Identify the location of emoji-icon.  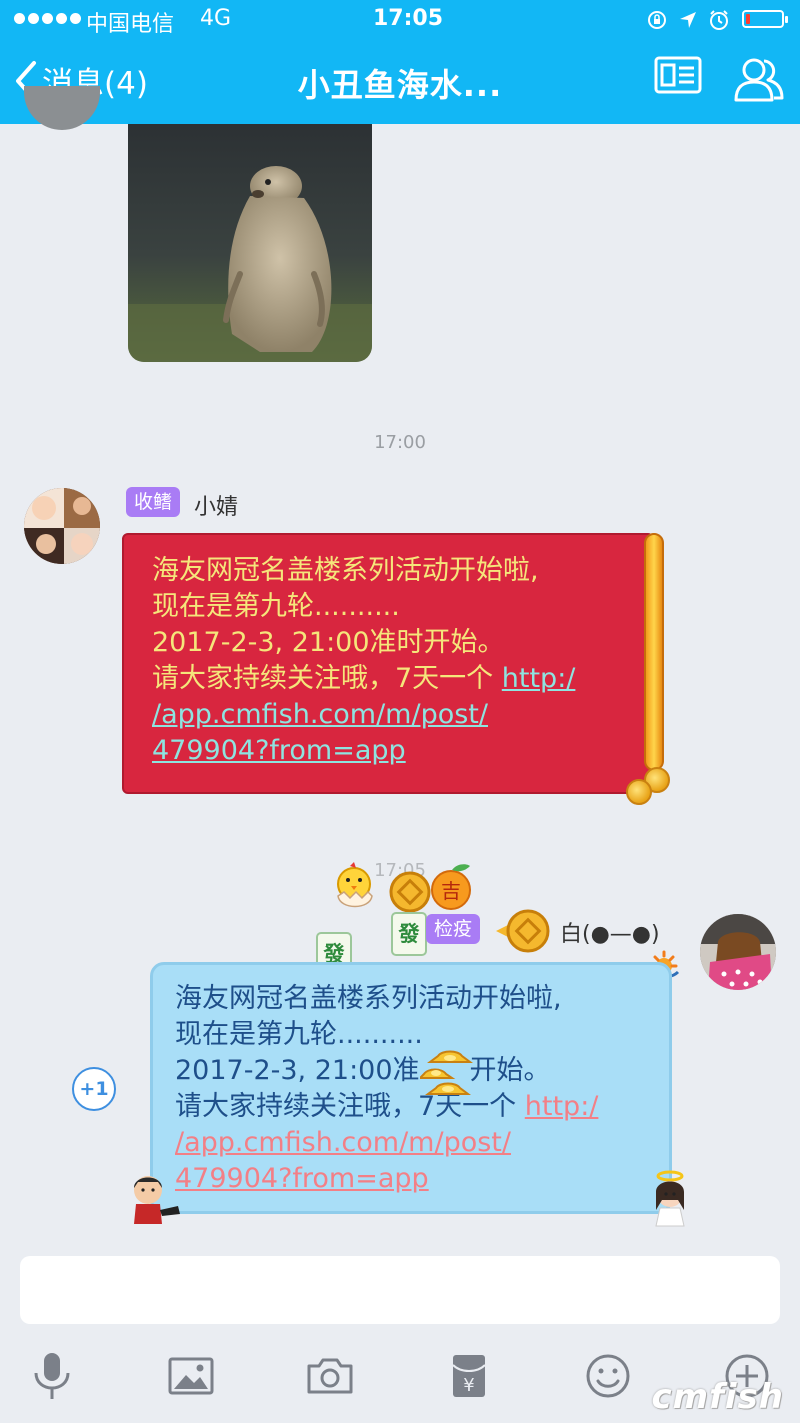
(608, 1376).